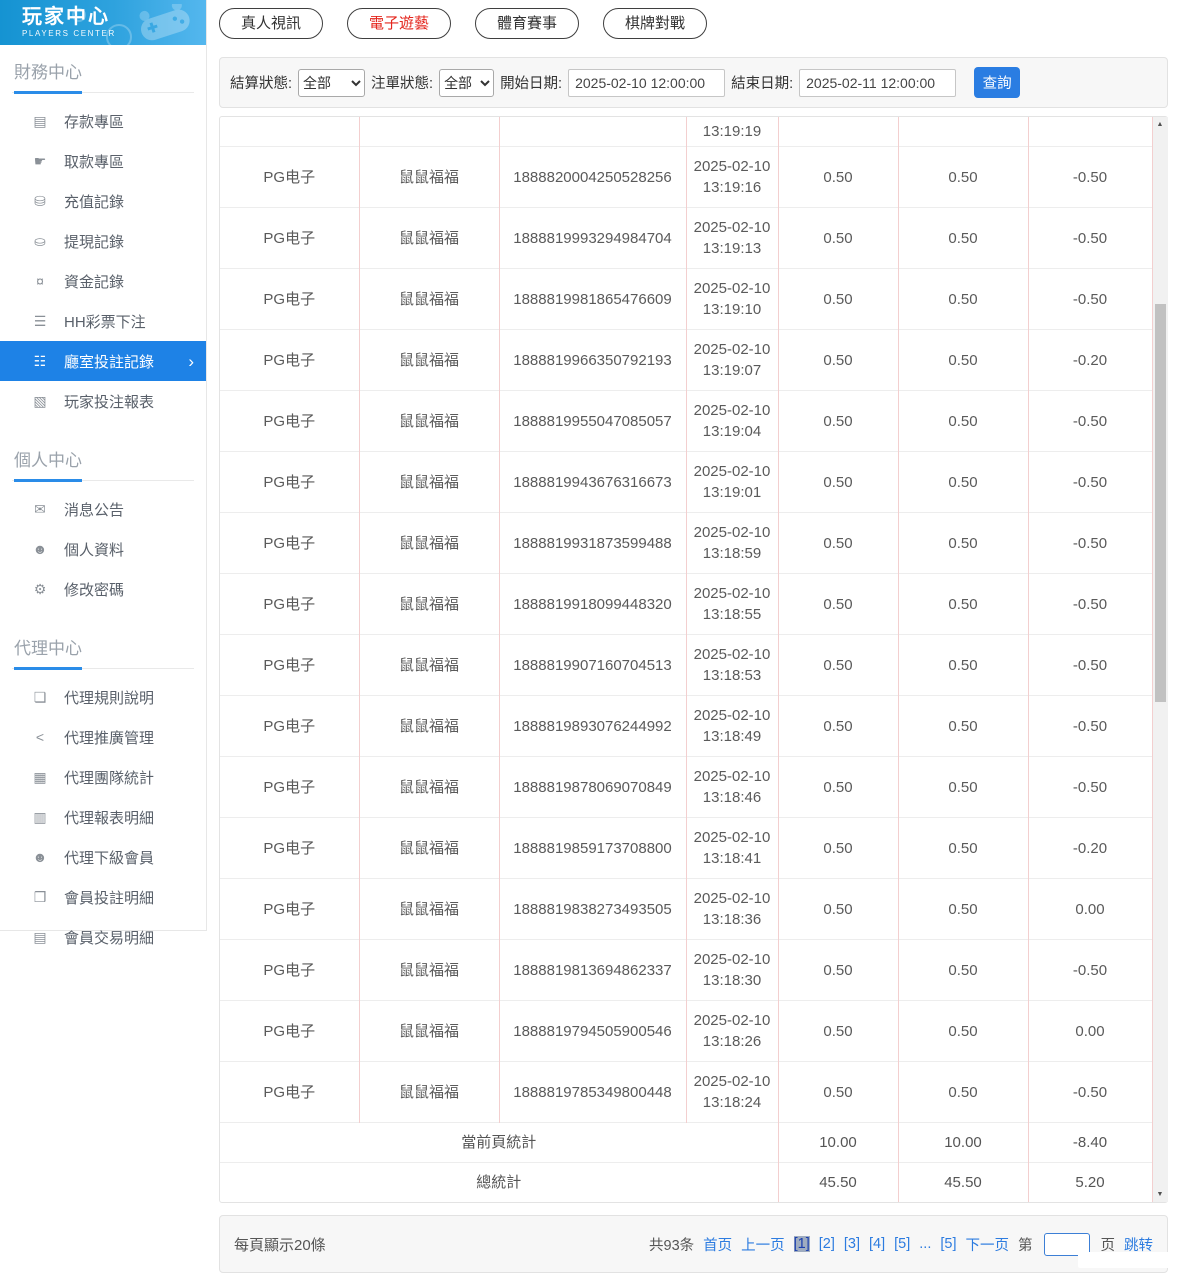  What do you see at coordinates (732, 665) in the screenshot?
I see `cell-datetime: 2025-02-10 13:18:53` at bounding box center [732, 665].